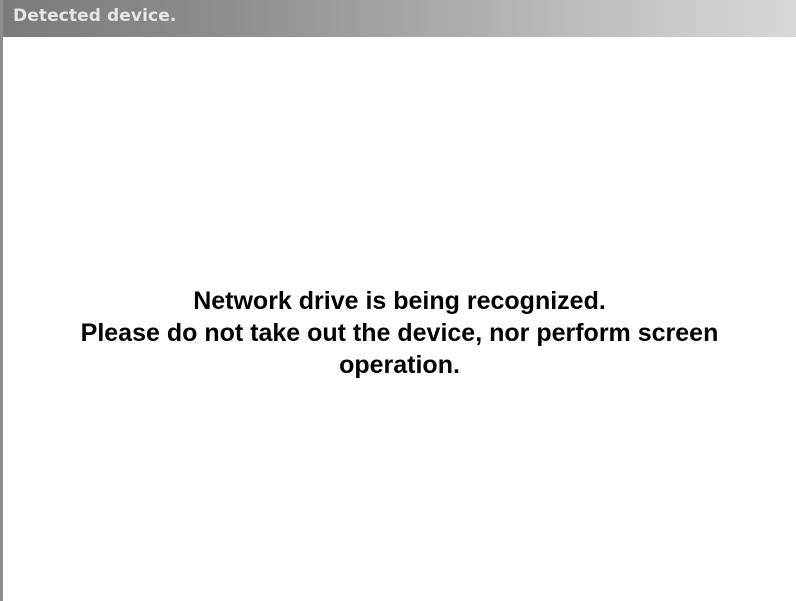 The height and width of the screenshot is (601, 796). I want to click on status-message-line-1: Network drive is being recognized., so click(399, 301).